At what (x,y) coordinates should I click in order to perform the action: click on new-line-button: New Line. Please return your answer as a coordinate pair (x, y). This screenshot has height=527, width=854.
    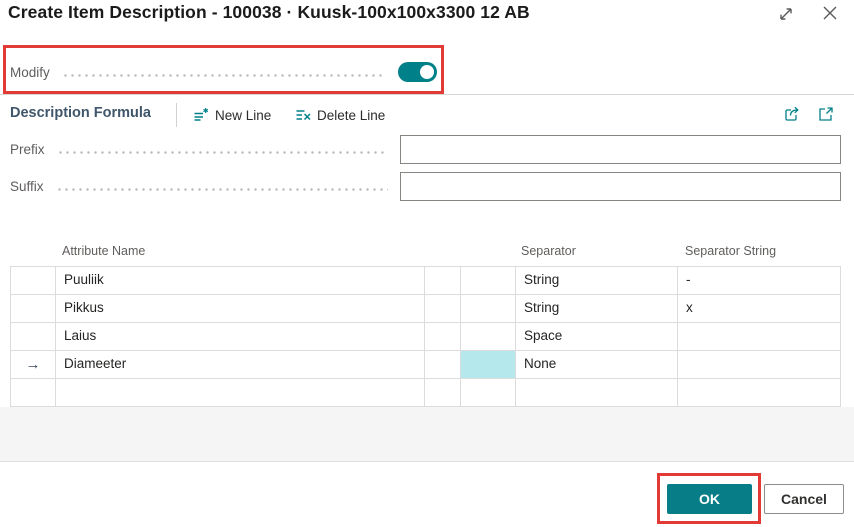
    Looking at the image, I should click on (232, 115).